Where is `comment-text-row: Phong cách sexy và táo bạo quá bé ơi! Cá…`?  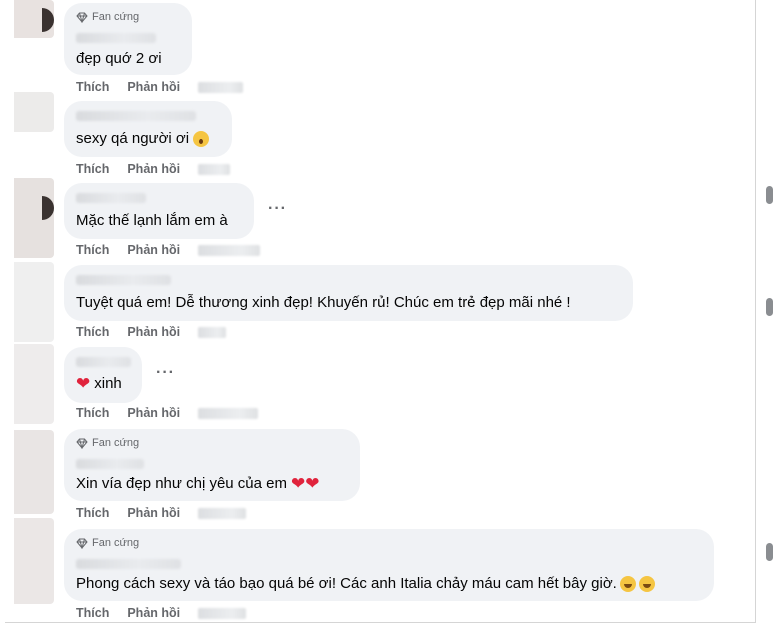
comment-text-row: Phong cách sexy và táo bạo quá bé ơi! Cá… is located at coordinates (365, 583).